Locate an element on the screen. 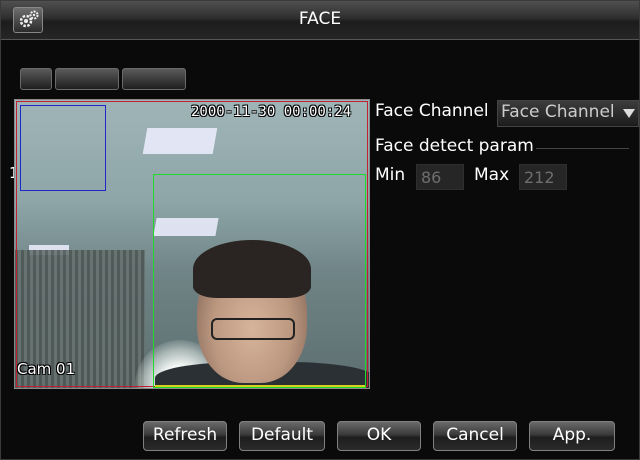 The width and height of the screenshot is (640, 460). cancel-button: Cancel is located at coordinates (475, 436).